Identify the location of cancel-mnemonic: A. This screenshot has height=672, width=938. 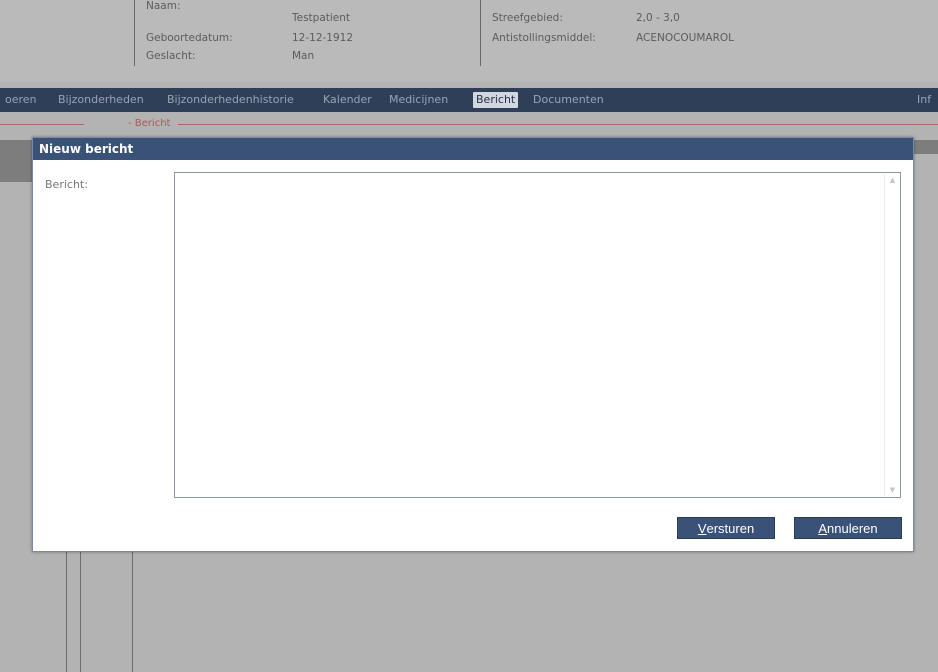
(823, 528).